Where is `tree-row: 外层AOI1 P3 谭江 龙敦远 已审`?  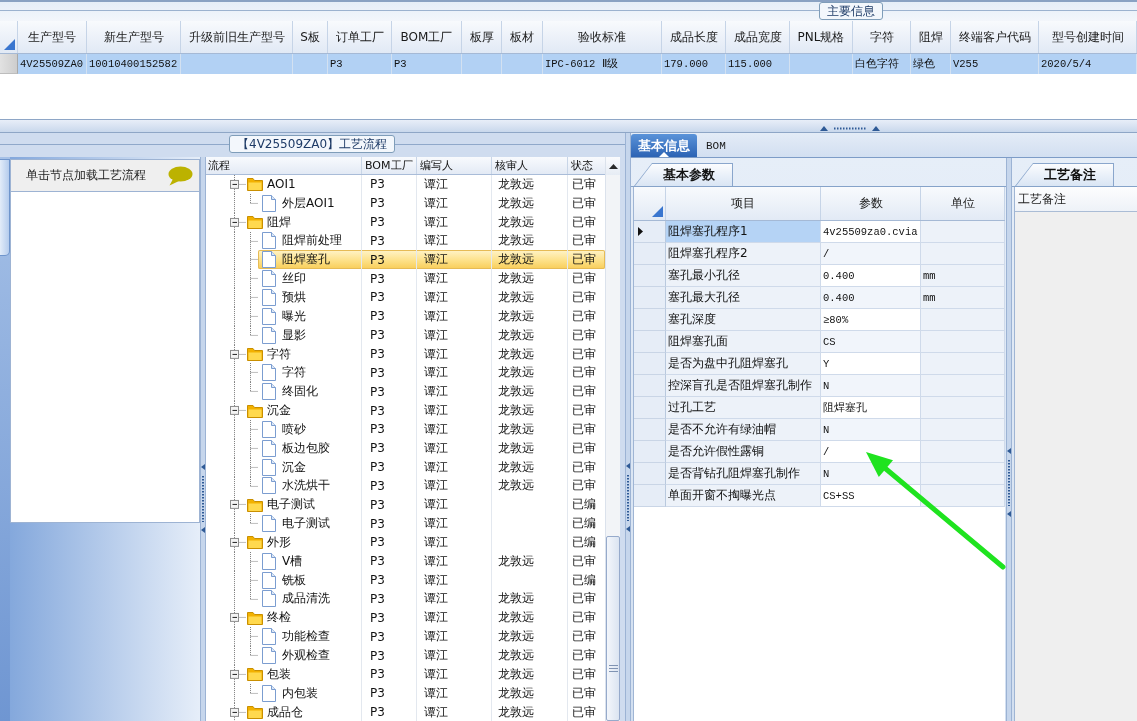
tree-row: 外层AOI1 P3 谭江 龙敦远 已审 is located at coordinates (431, 203).